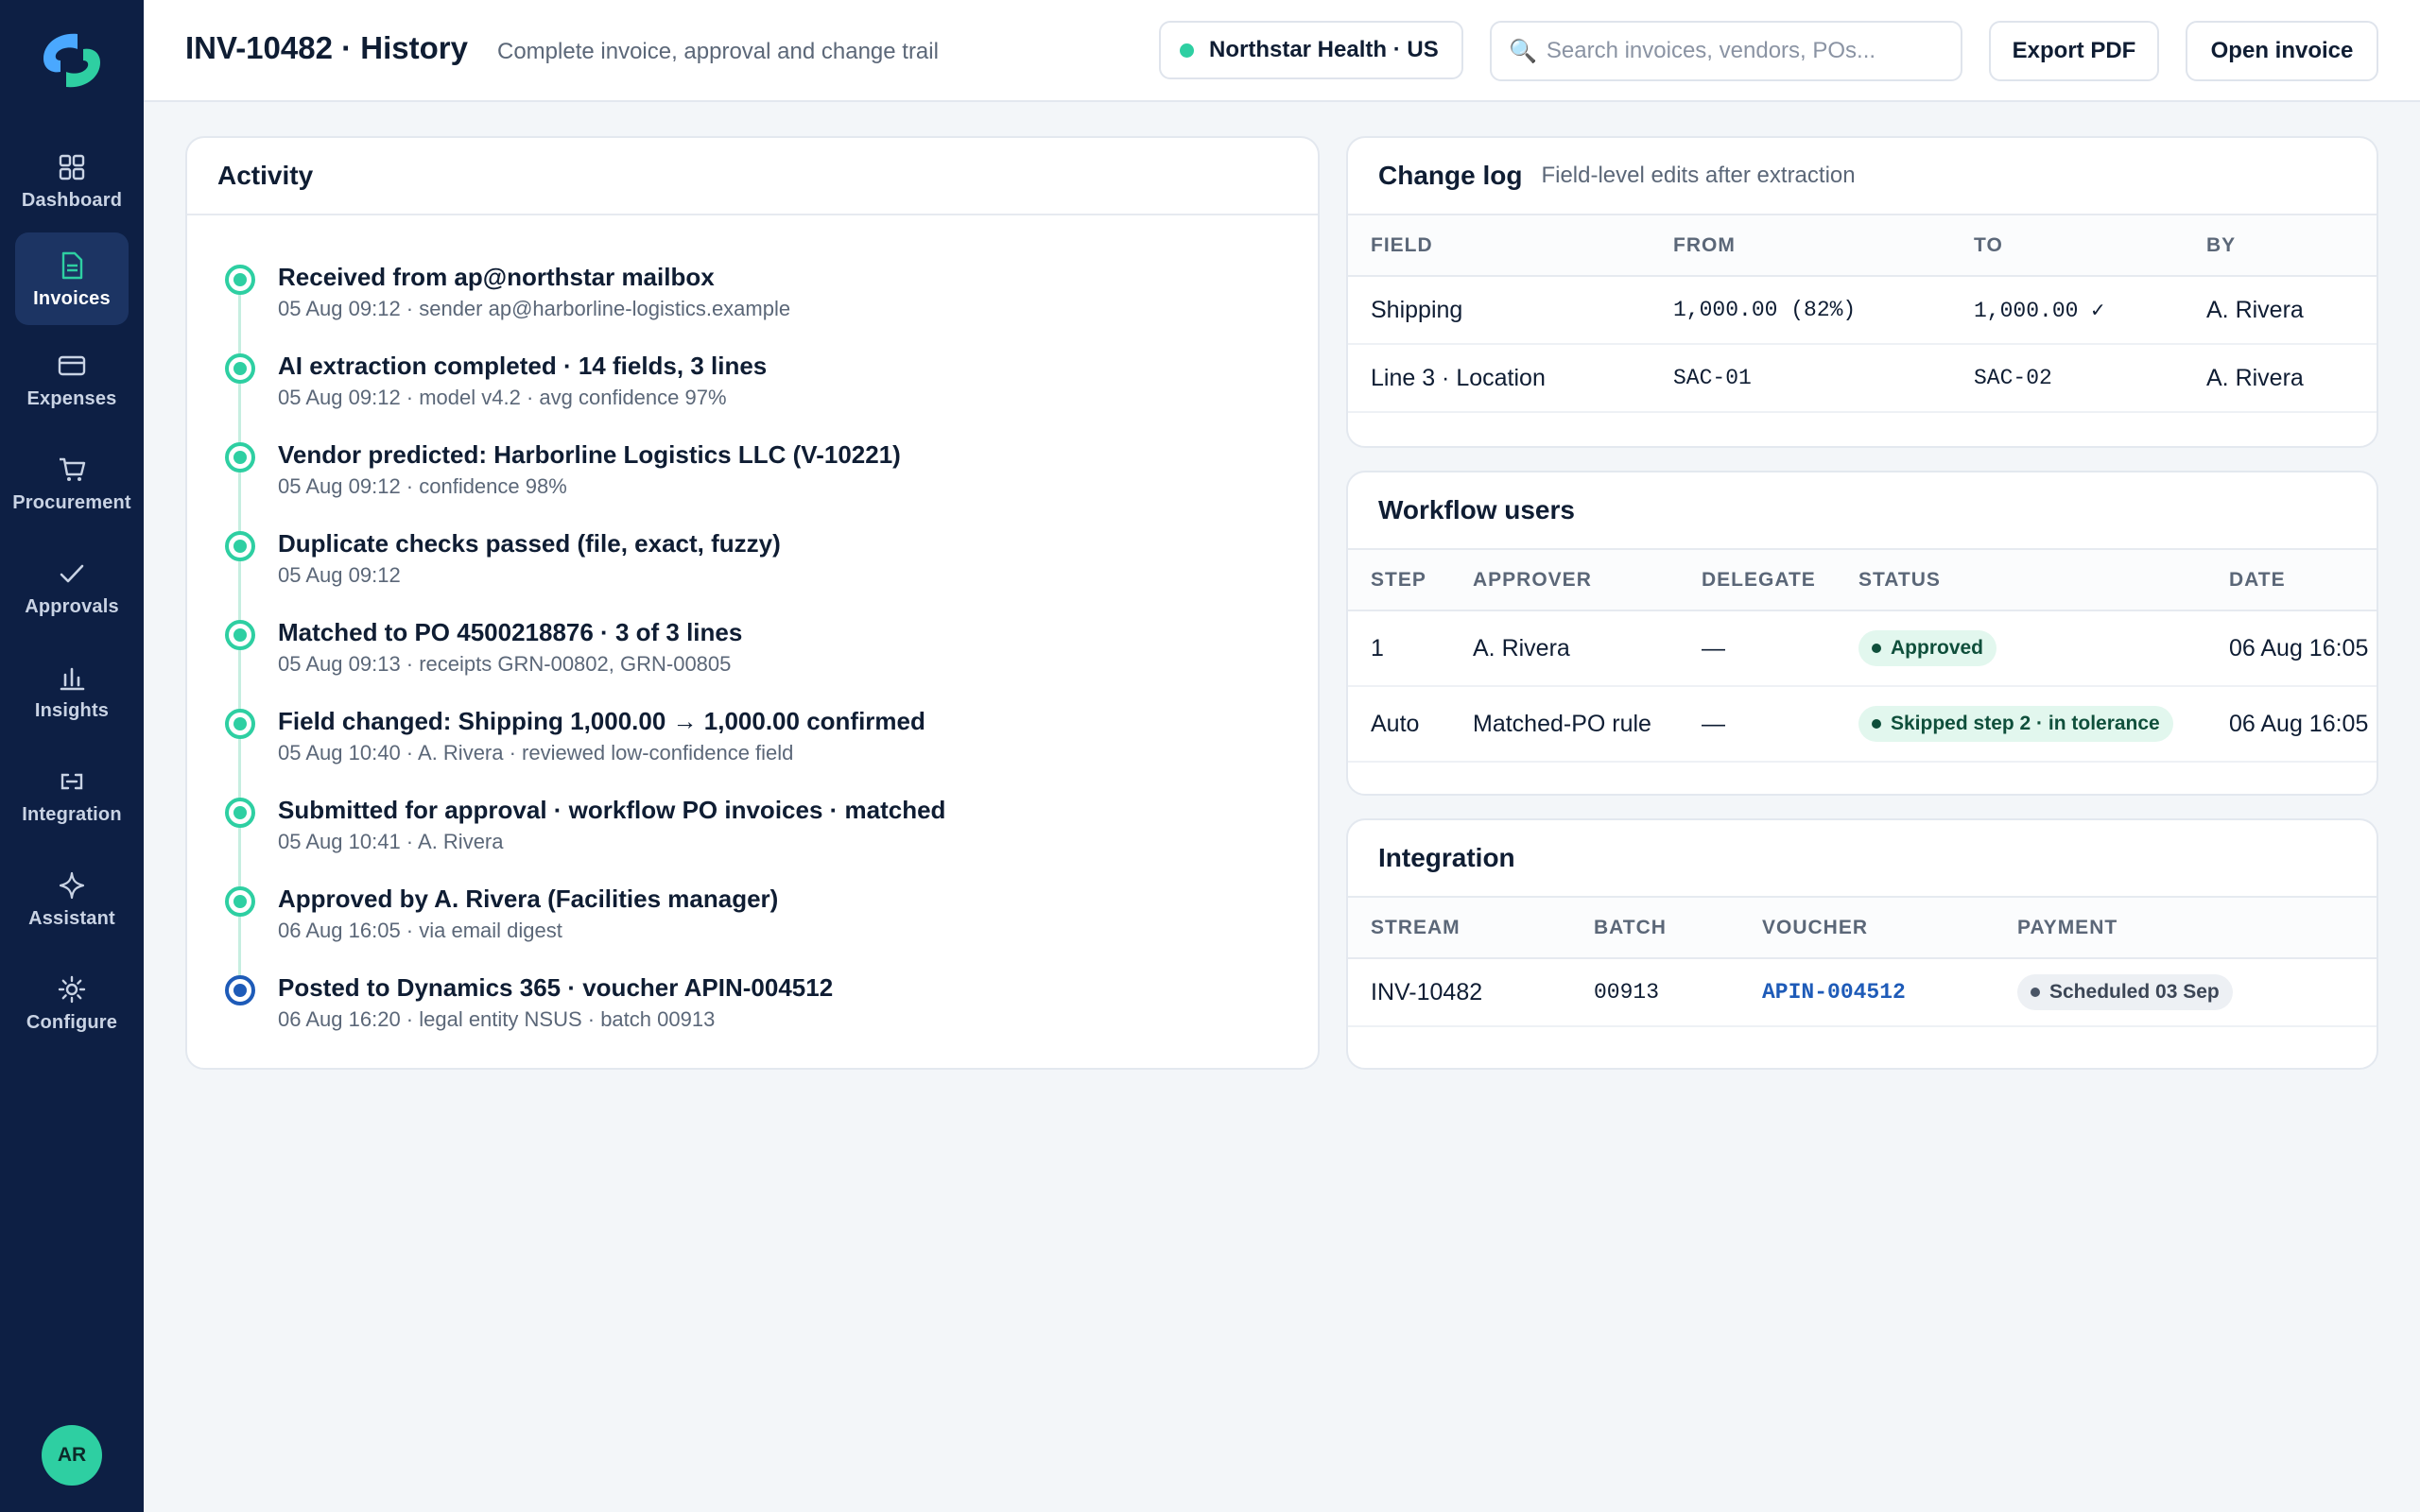 The image size is (2420, 1512). Describe the element at coordinates (72, 690) in the screenshot. I see `nav-insights: Insights` at that location.